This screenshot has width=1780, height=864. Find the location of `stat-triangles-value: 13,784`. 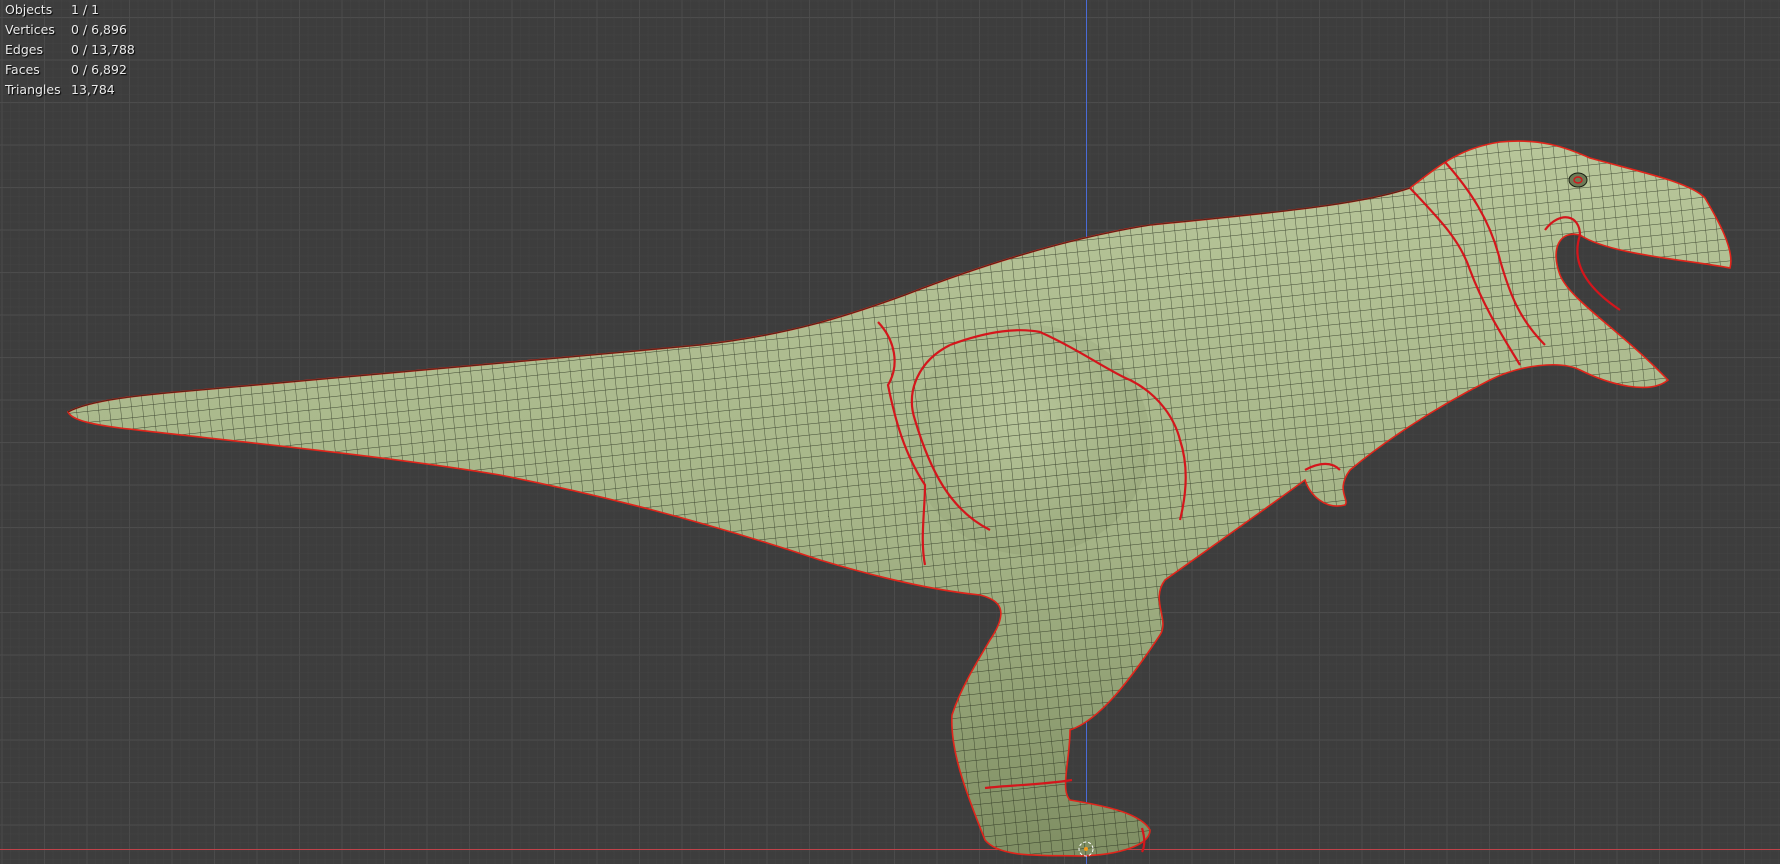

stat-triangles-value: 13,784 is located at coordinates (93, 89).